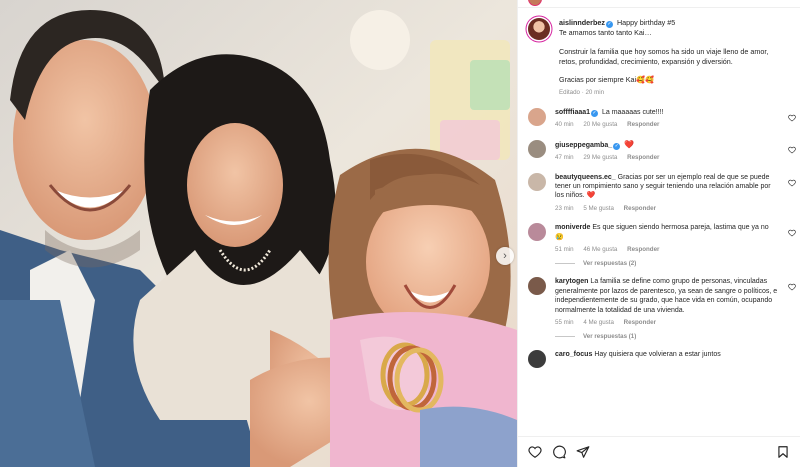 The image size is (800, 467). What do you see at coordinates (573, 354) in the screenshot?
I see `commenter-username: caro_focus` at bounding box center [573, 354].